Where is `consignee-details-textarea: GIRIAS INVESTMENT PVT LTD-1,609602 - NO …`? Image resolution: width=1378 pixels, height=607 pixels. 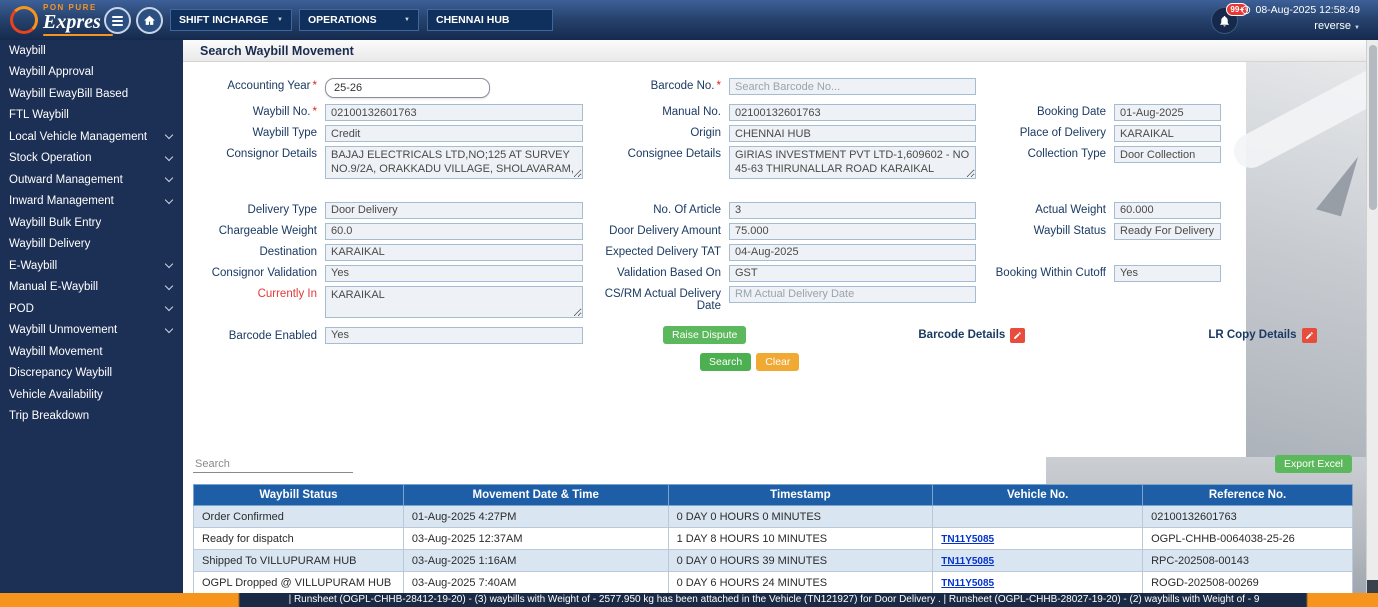 consignee-details-textarea: GIRIAS INVESTMENT PVT LTD-1,609602 - NO … is located at coordinates (852, 162).